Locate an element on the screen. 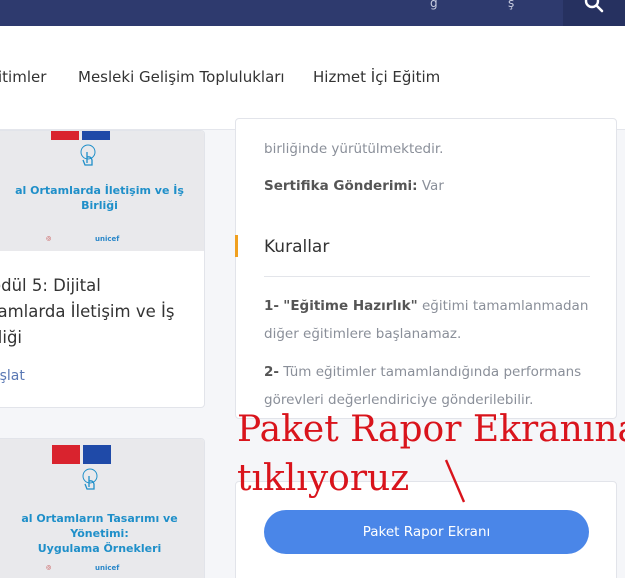 The width and height of the screenshot is (625, 578). course-title-line: rliği is located at coordinates (11, 337).